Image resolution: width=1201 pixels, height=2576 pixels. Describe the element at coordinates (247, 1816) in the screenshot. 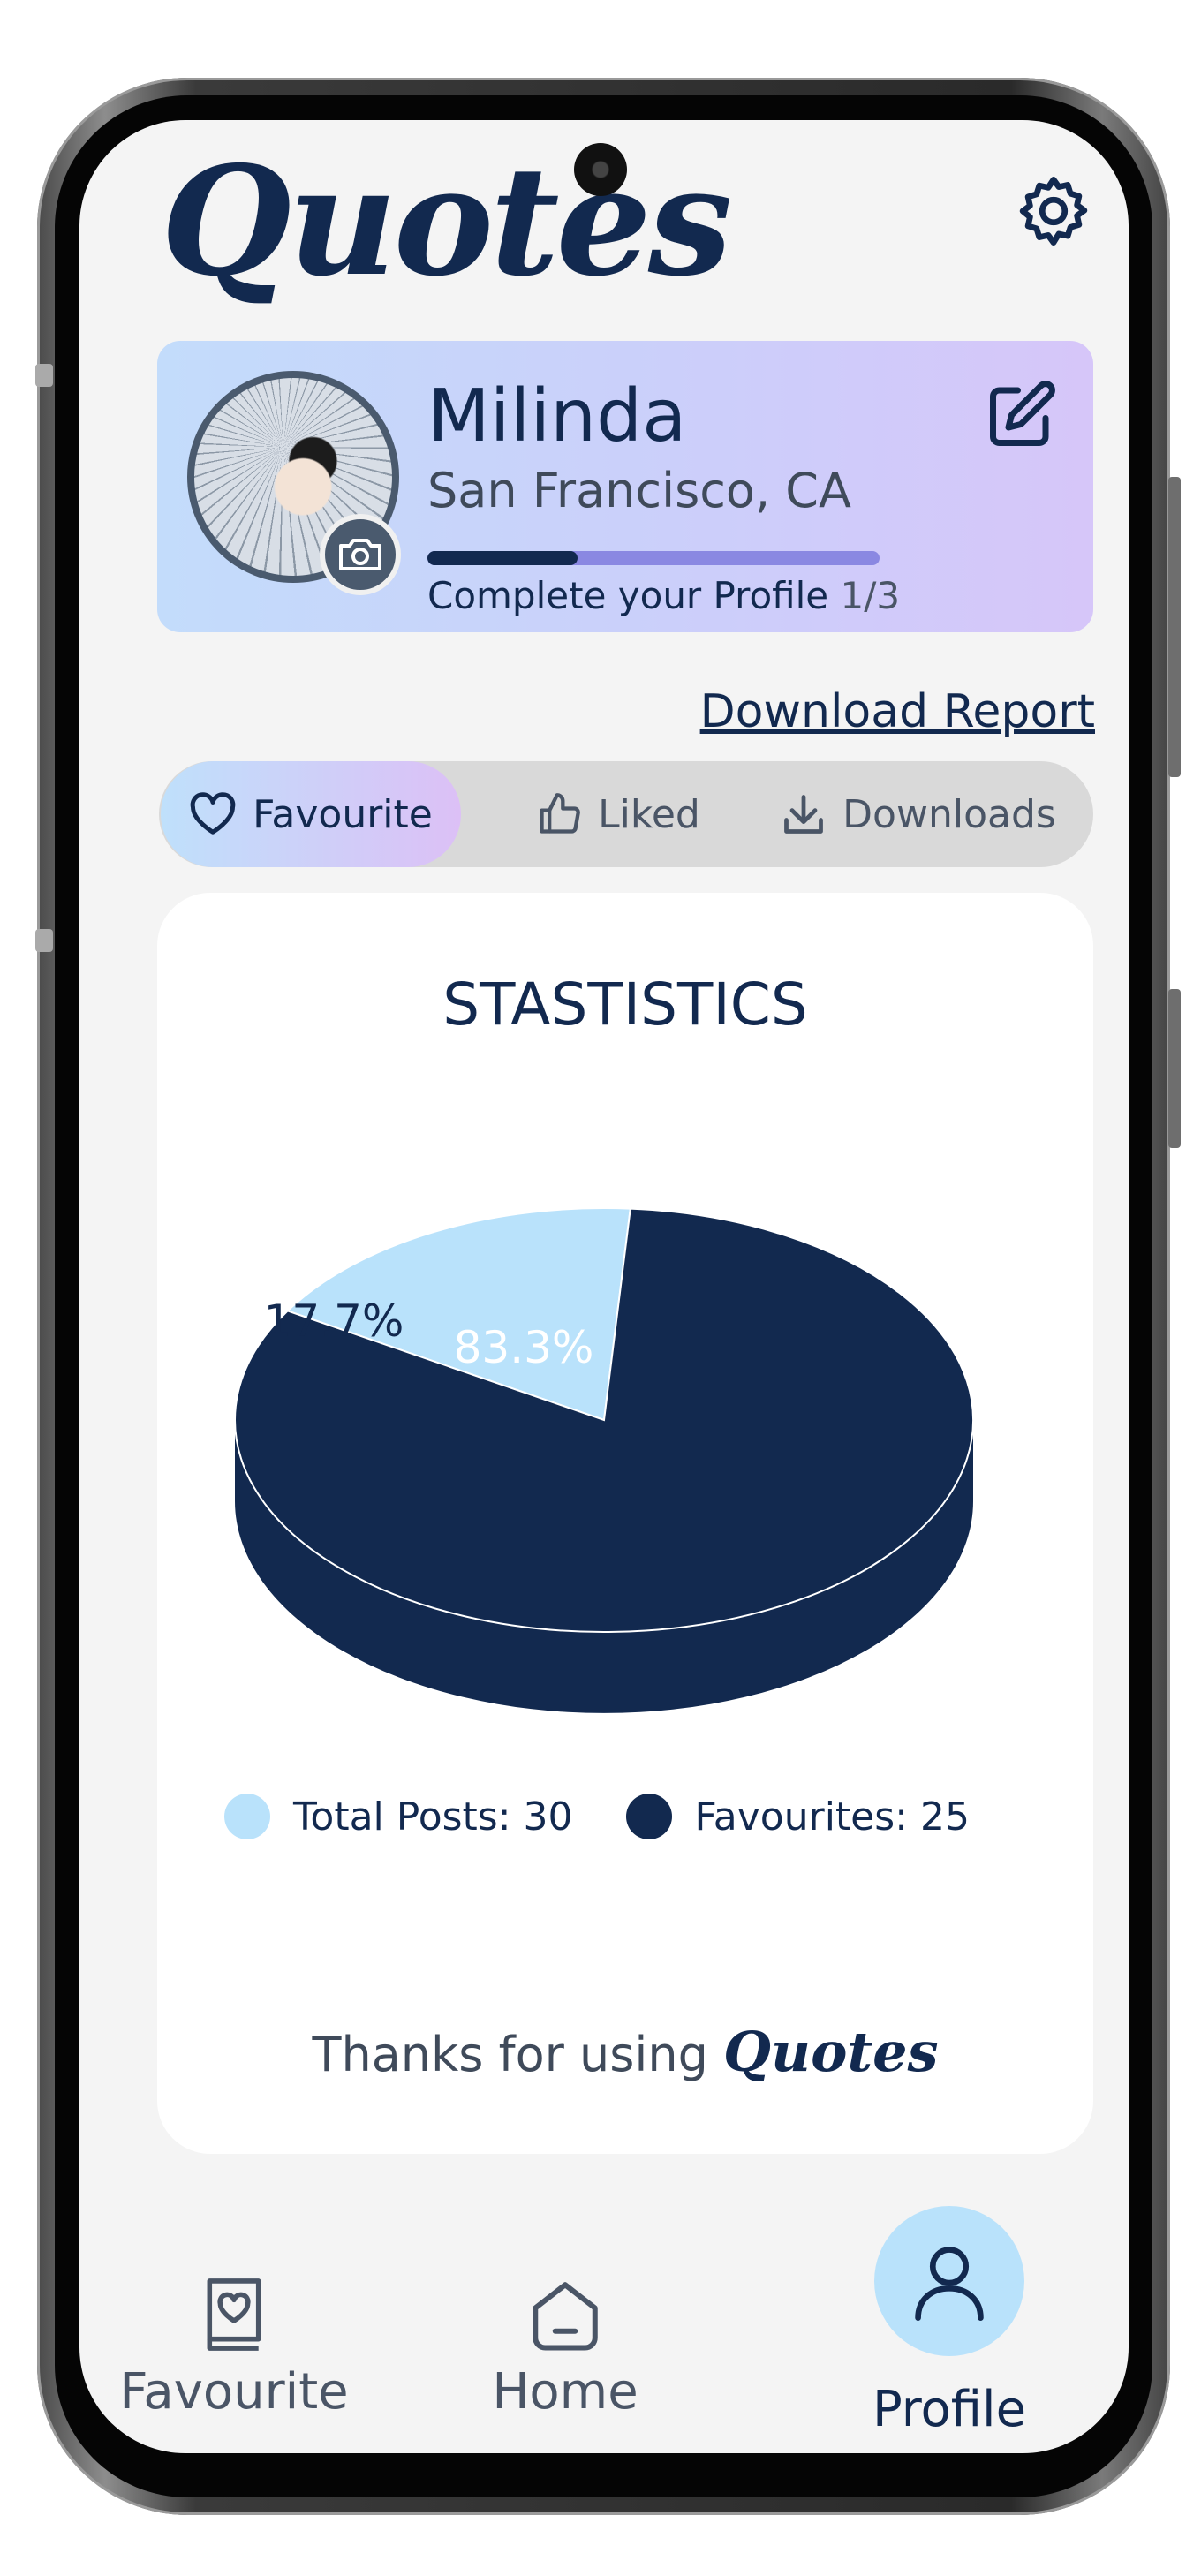

I see `legend-swatch-total-posts` at that location.